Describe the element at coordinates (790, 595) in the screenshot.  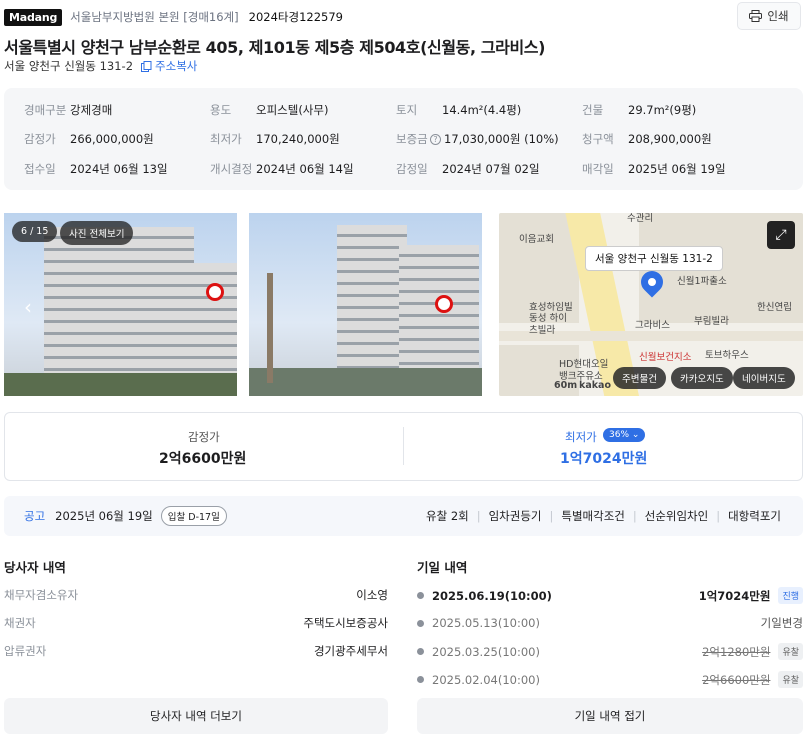
I see `status-badge: 진행` at that location.